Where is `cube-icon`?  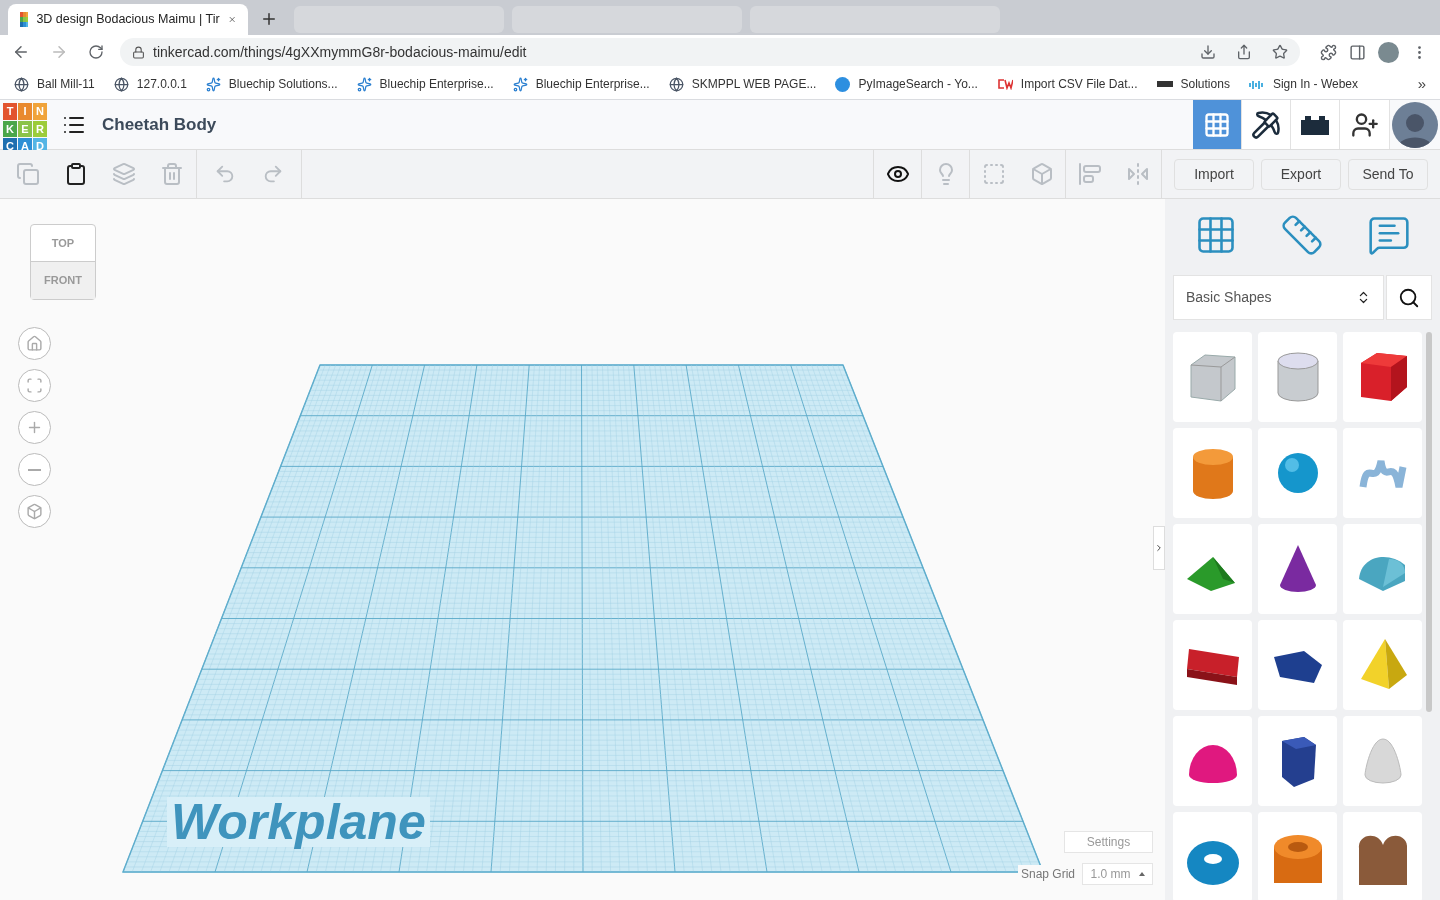 cube-icon is located at coordinates (34, 511).